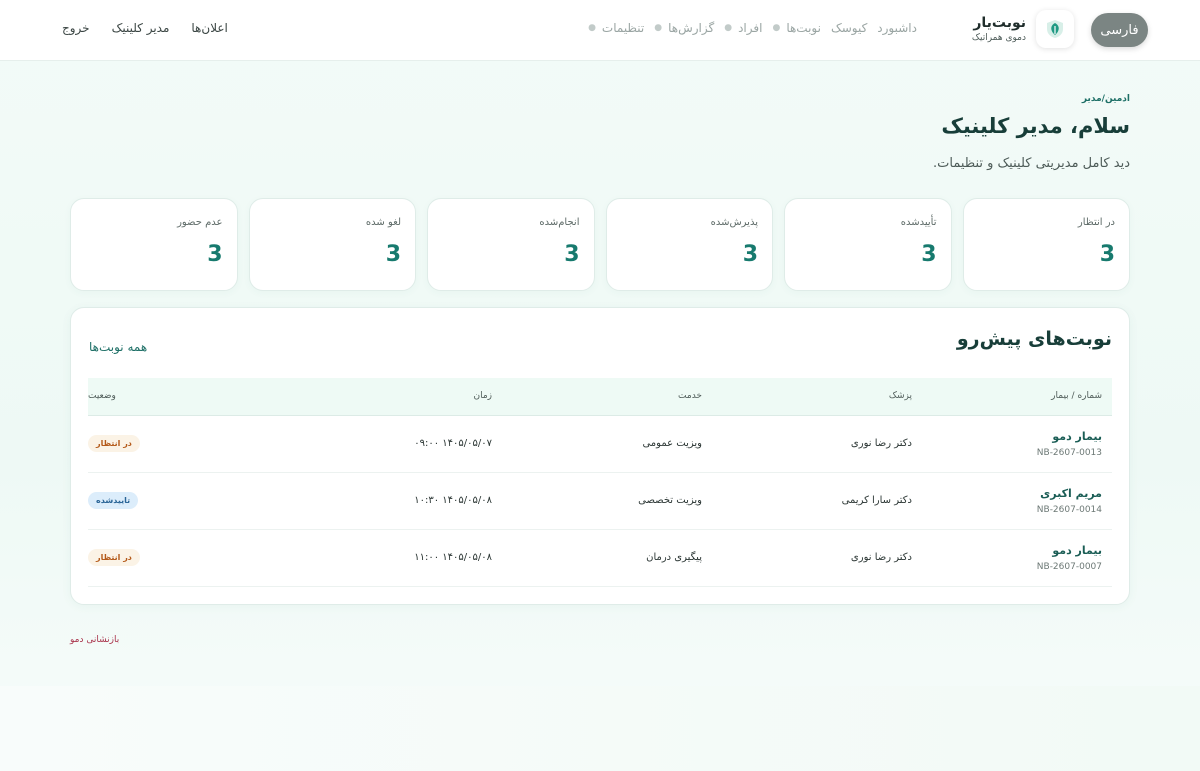  I want to click on role-label: ادمین/مدیر, so click(1105, 99).